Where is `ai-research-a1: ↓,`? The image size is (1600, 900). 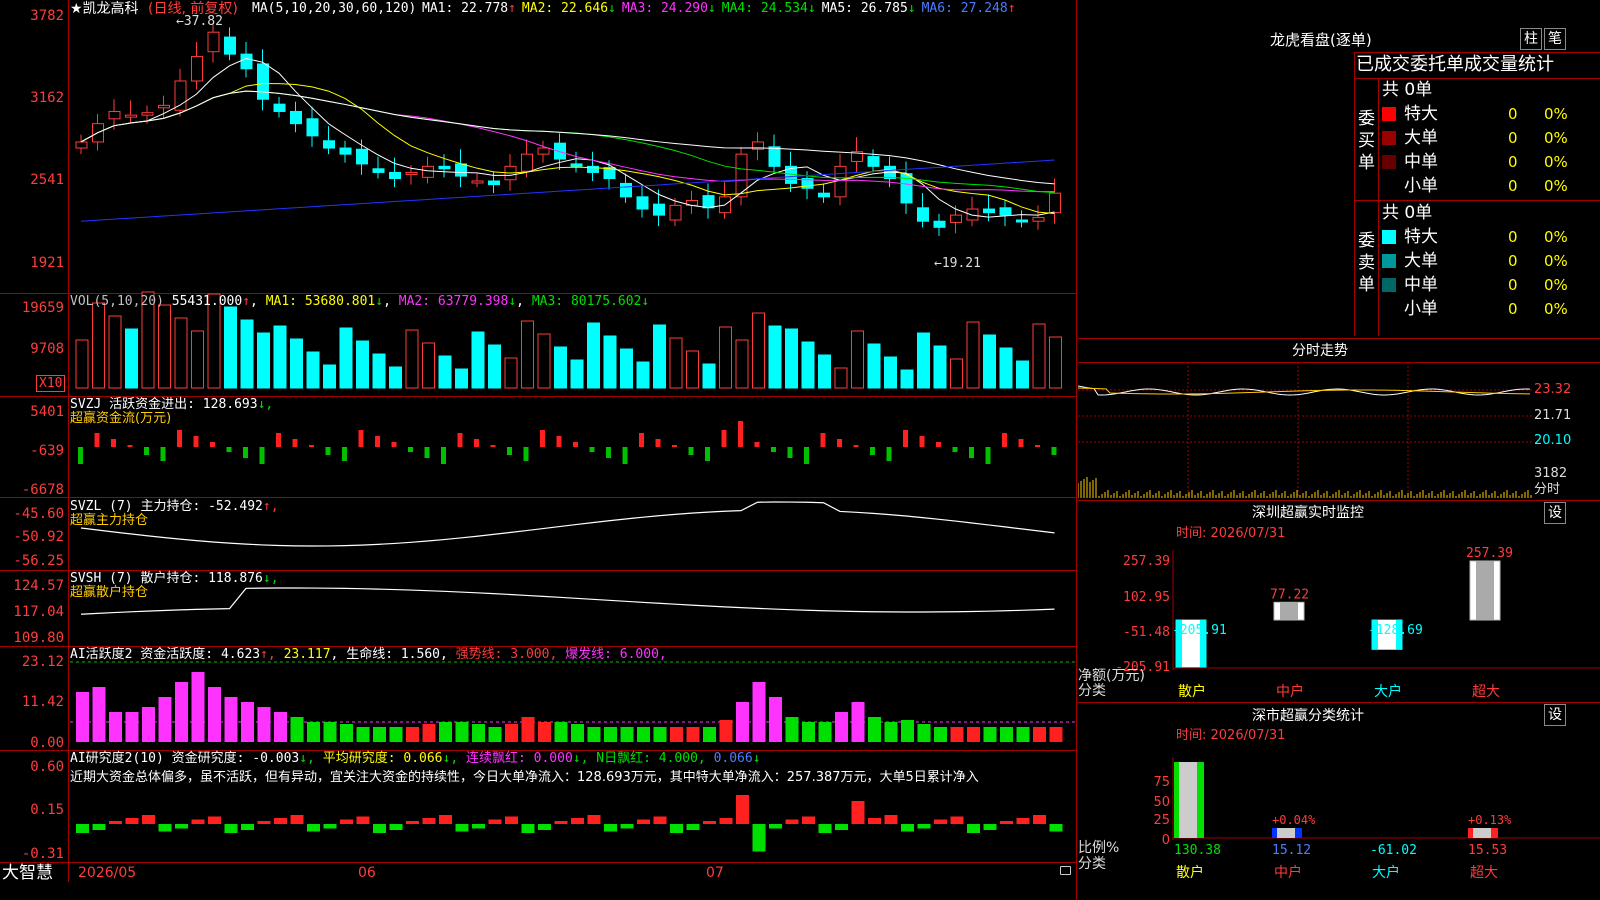
ai-research-a1: ↓, is located at coordinates (307, 758).